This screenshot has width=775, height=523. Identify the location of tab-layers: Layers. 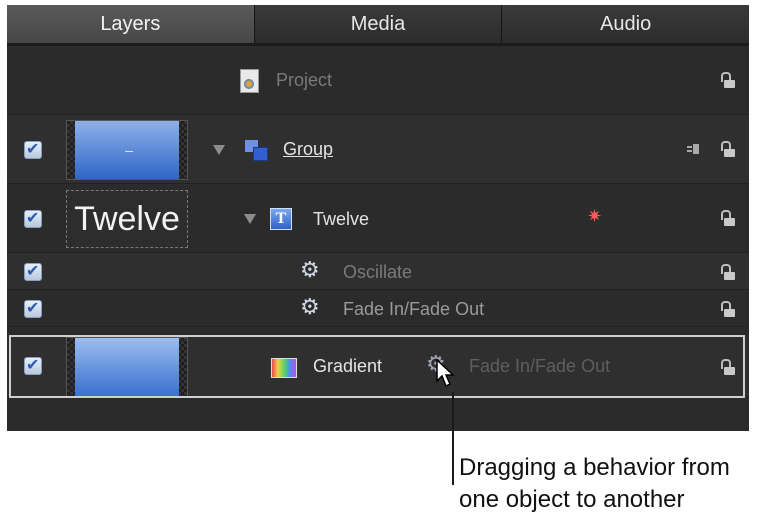
(131, 24).